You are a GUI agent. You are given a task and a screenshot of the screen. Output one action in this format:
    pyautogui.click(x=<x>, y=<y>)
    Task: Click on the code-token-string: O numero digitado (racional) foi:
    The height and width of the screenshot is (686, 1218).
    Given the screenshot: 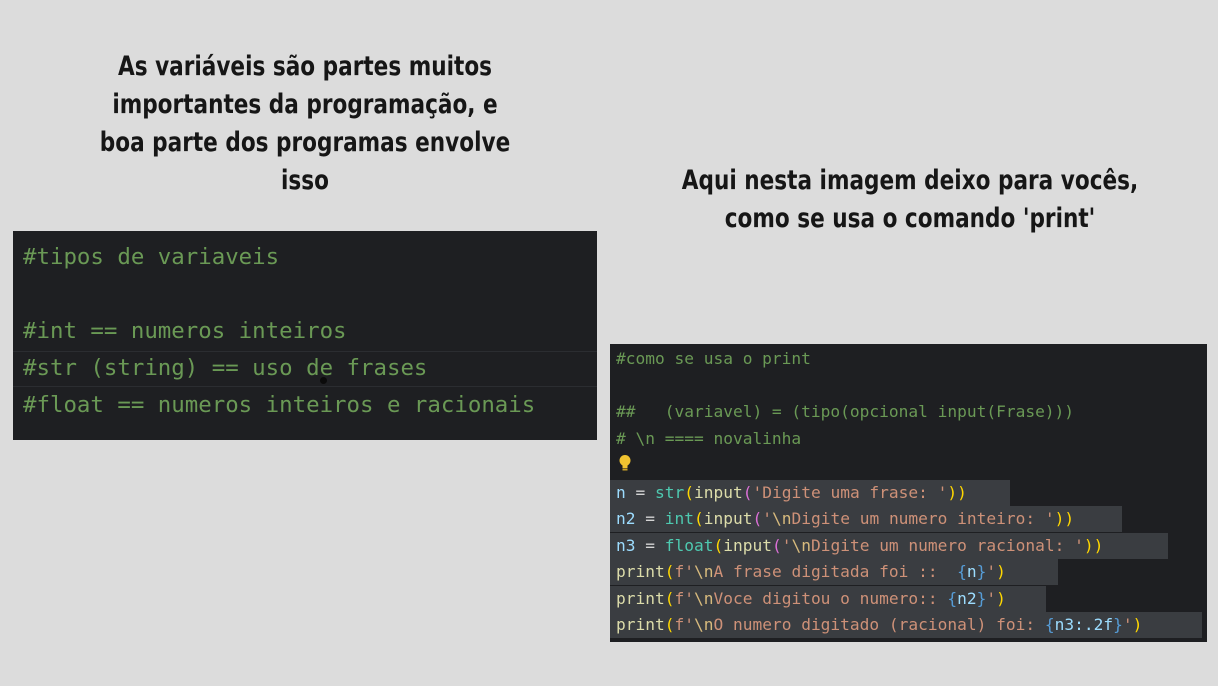 What is the action you would take?
    pyautogui.click(x=879, y=624)
    